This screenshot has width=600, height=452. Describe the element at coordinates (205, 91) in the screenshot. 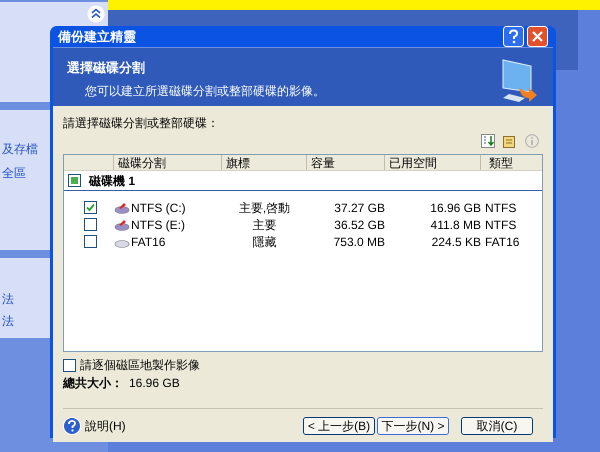

I see `step-subtitle: 您可以建立所選磁碟分割或整部硬碟的影像。` at that location.